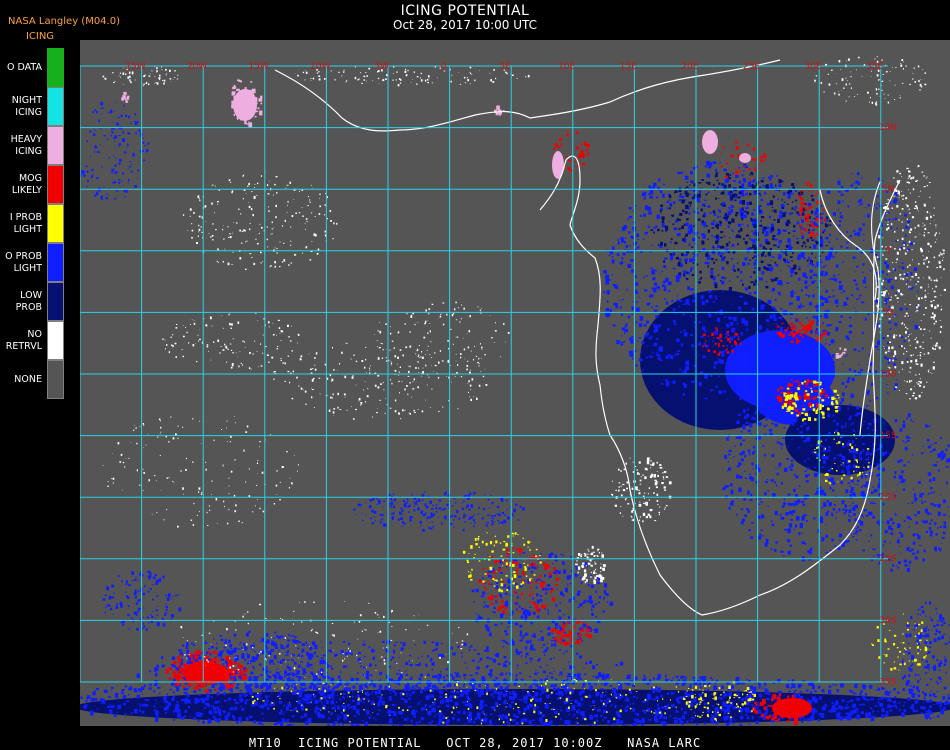  What do you see at coordinates (258, 67) in the screenshot?
I see `longitude-label: 15W` at bounding box center [258, 67].